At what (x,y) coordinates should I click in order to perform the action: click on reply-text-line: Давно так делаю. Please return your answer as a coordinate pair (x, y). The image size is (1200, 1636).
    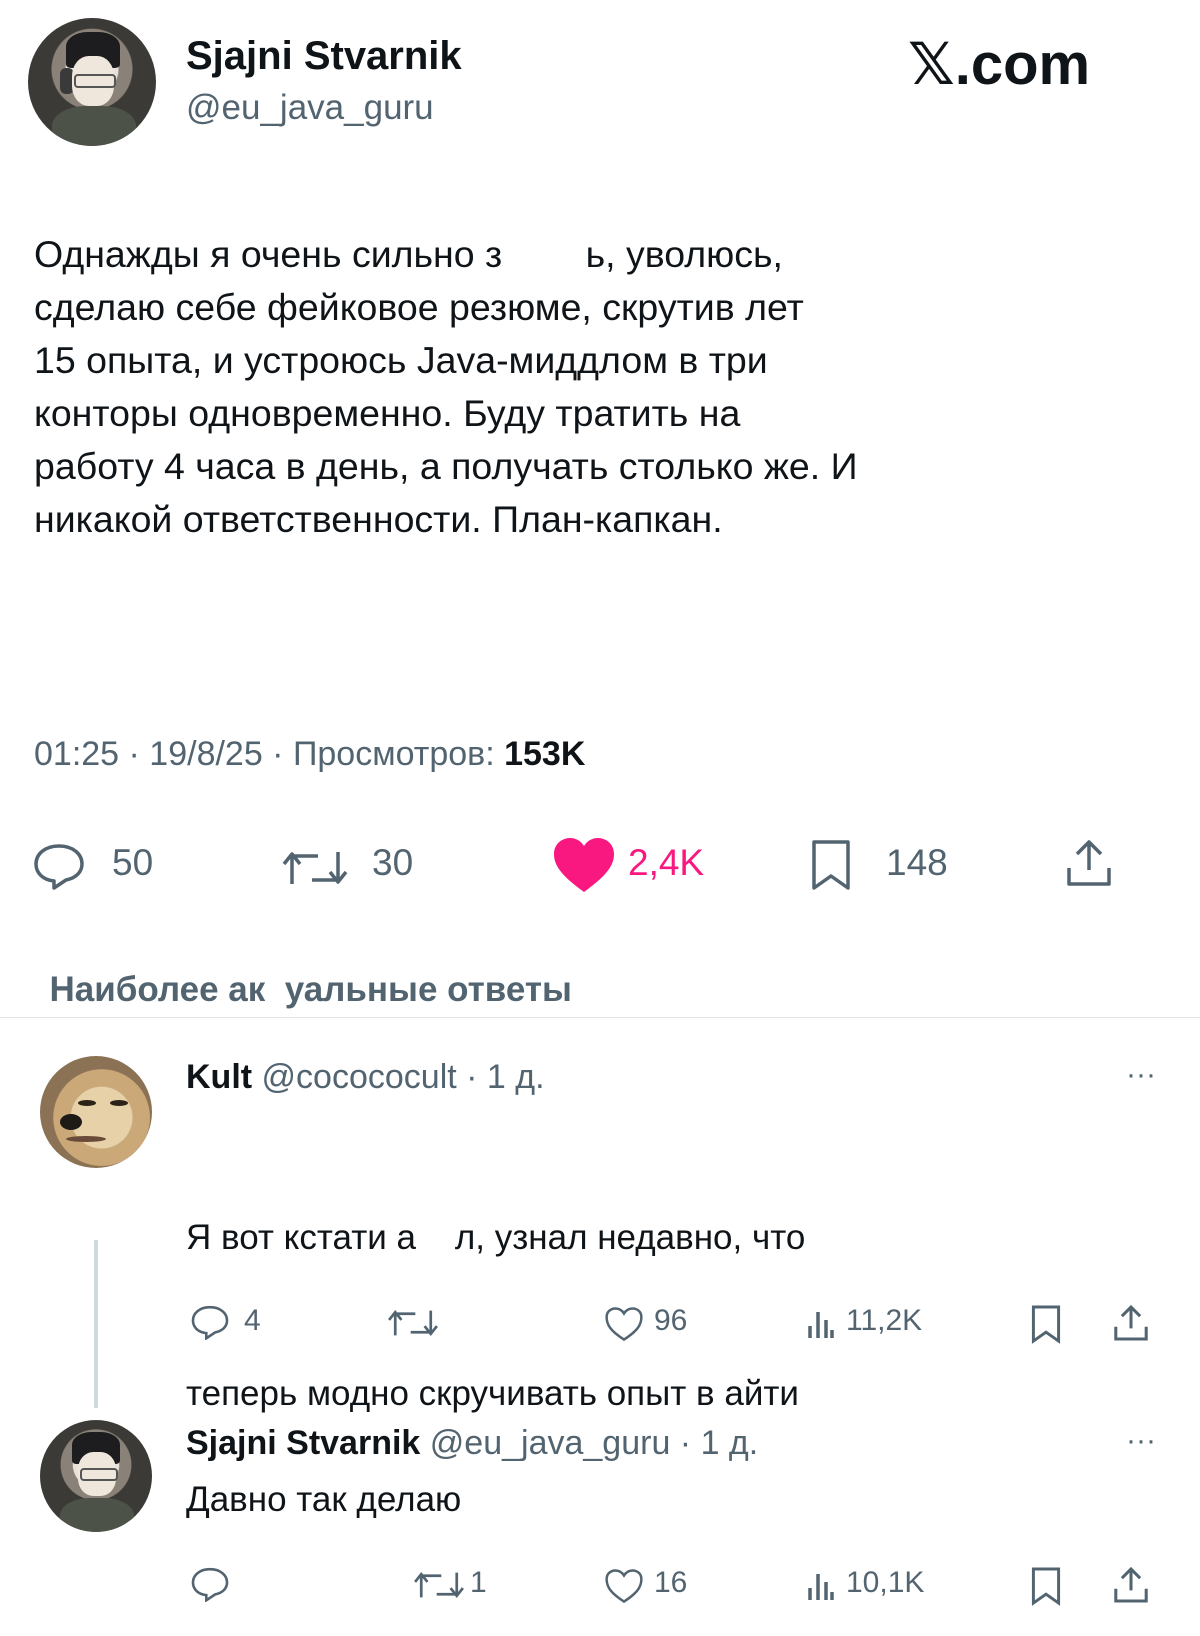
    Looking at the image, I should click on (324, 1499).